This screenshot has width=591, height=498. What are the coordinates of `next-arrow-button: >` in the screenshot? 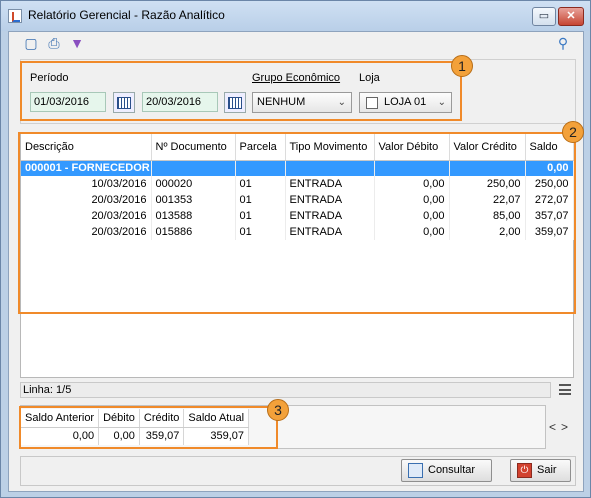 It's located at (567, 427).